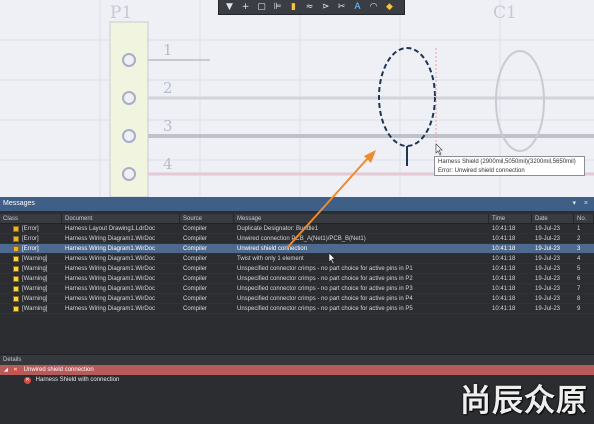 This screenshot has height=424, width=594. What do you see at coordinates (553, 218) in the screenshot?
I see `column-header: Date` at bounding box center [553, 218].